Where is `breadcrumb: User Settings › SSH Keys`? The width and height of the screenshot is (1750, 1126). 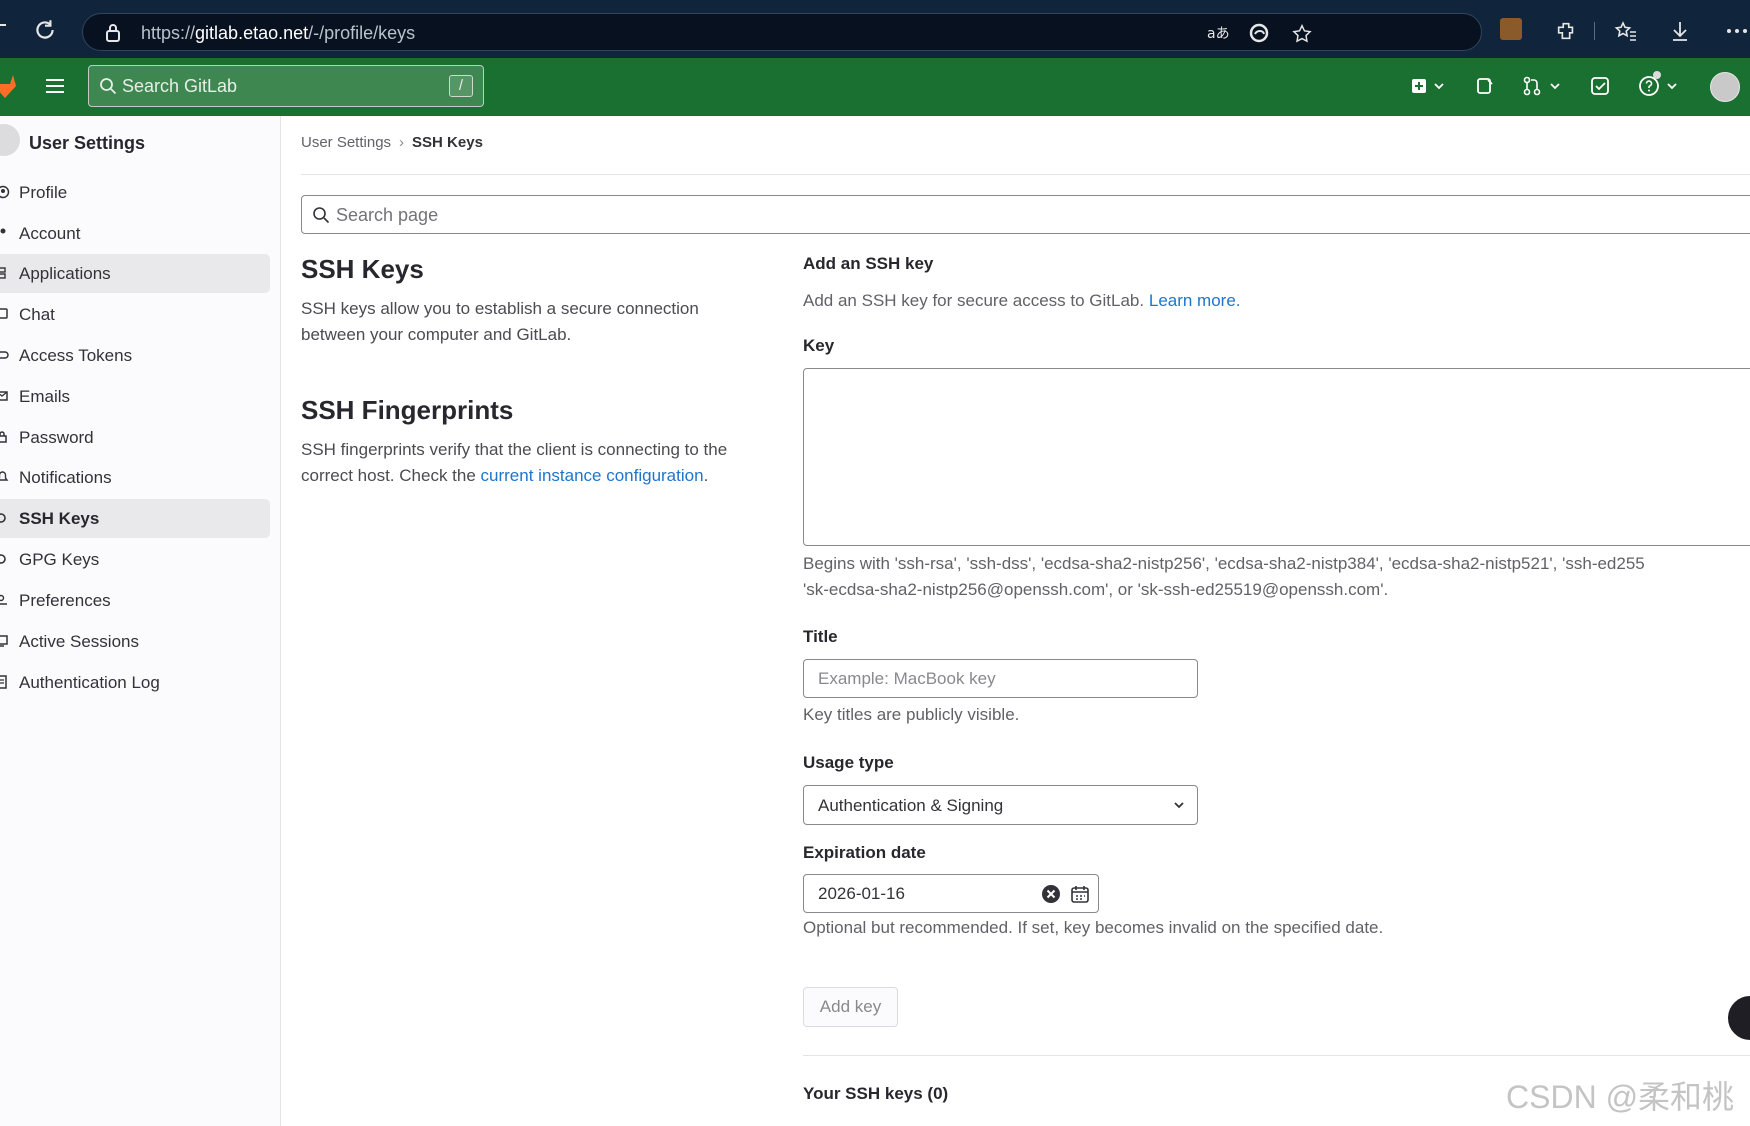
breadcrumb: User Settings › SSH Keys is located at coordinates (392, 142).